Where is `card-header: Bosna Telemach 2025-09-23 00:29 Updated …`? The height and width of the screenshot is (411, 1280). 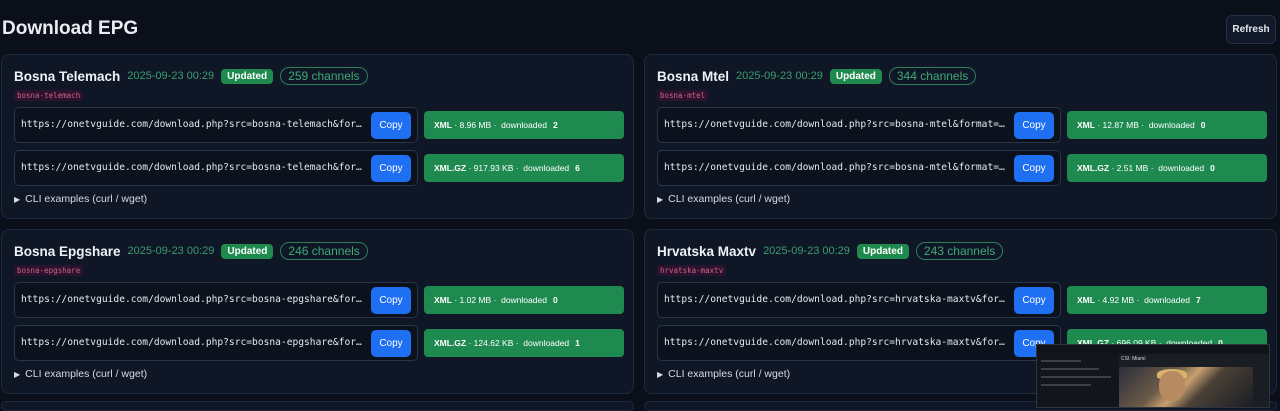 card-header: Bosna Telemach 2025-09-23 00:29 Updated … is located at coordinates (191, 76).